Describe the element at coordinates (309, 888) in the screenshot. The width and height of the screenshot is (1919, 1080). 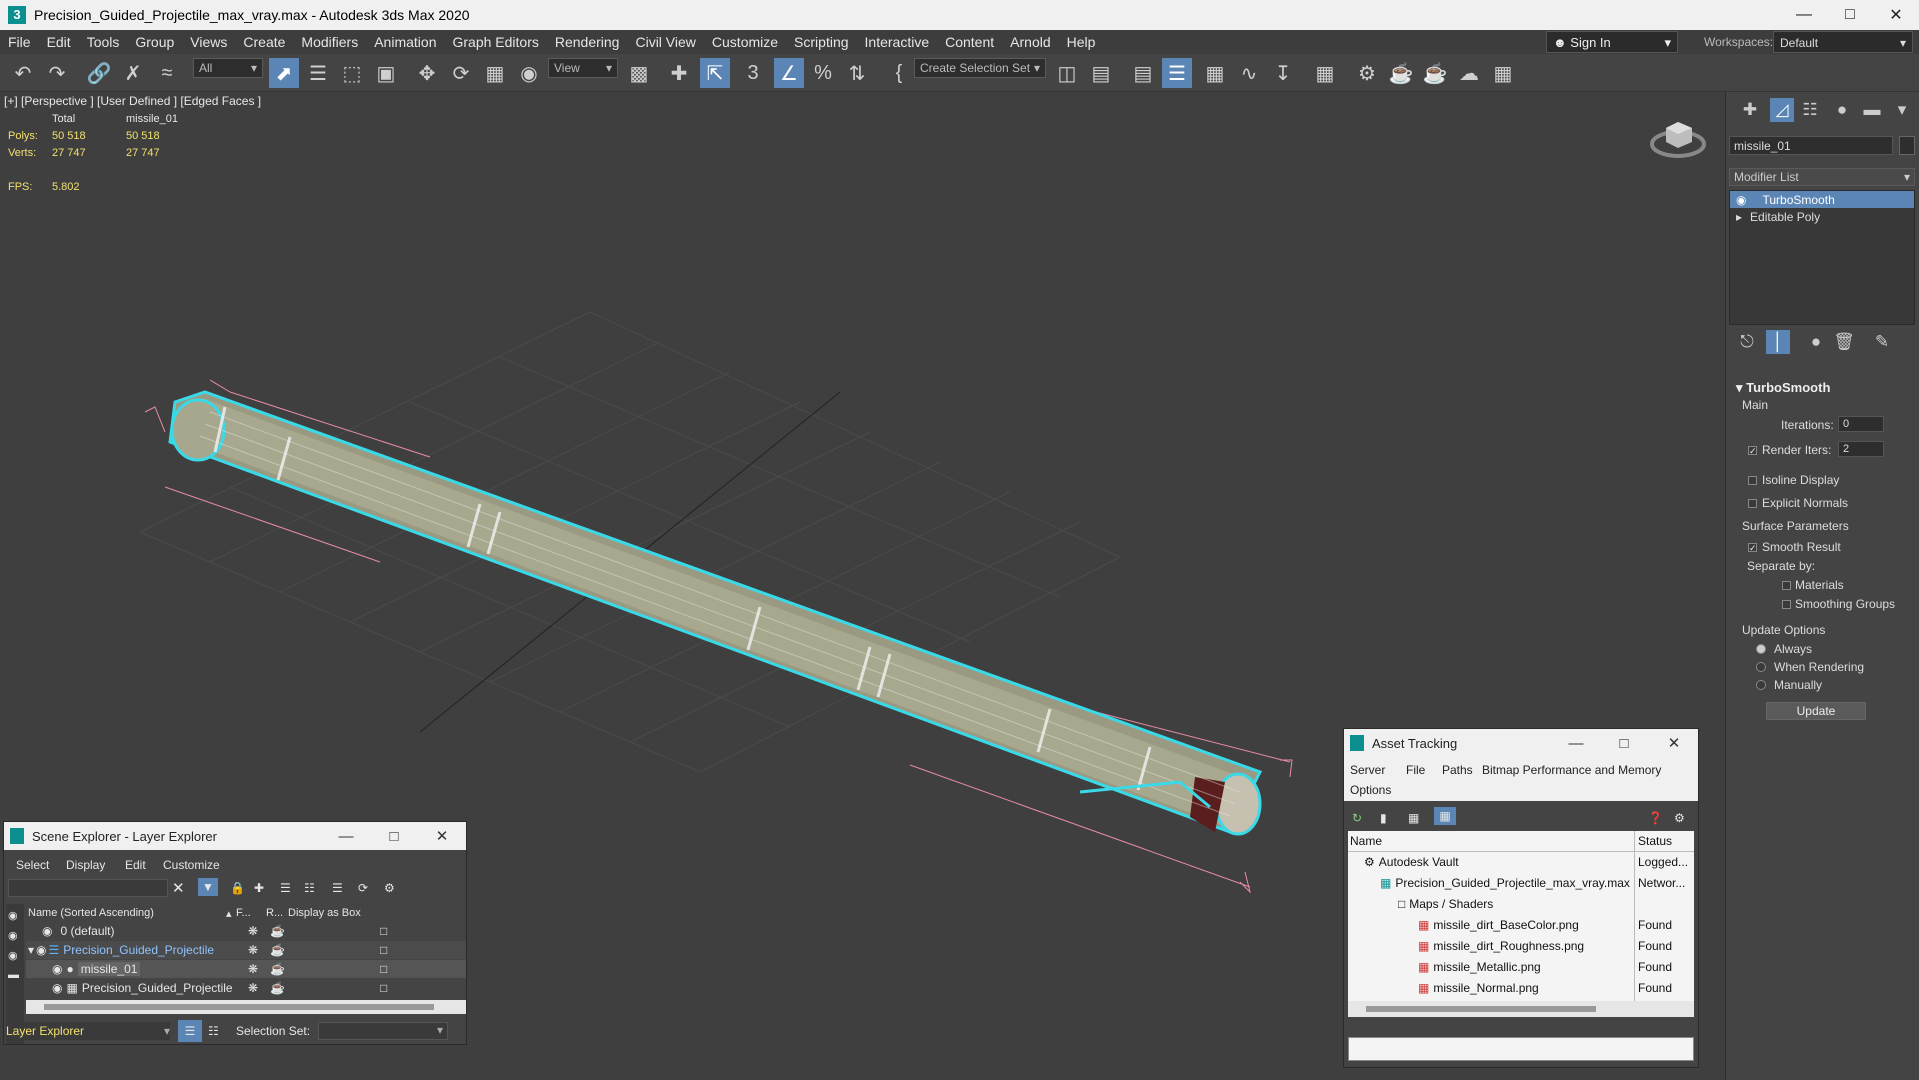
I see `hierarchy-icon: ☷` at that location.